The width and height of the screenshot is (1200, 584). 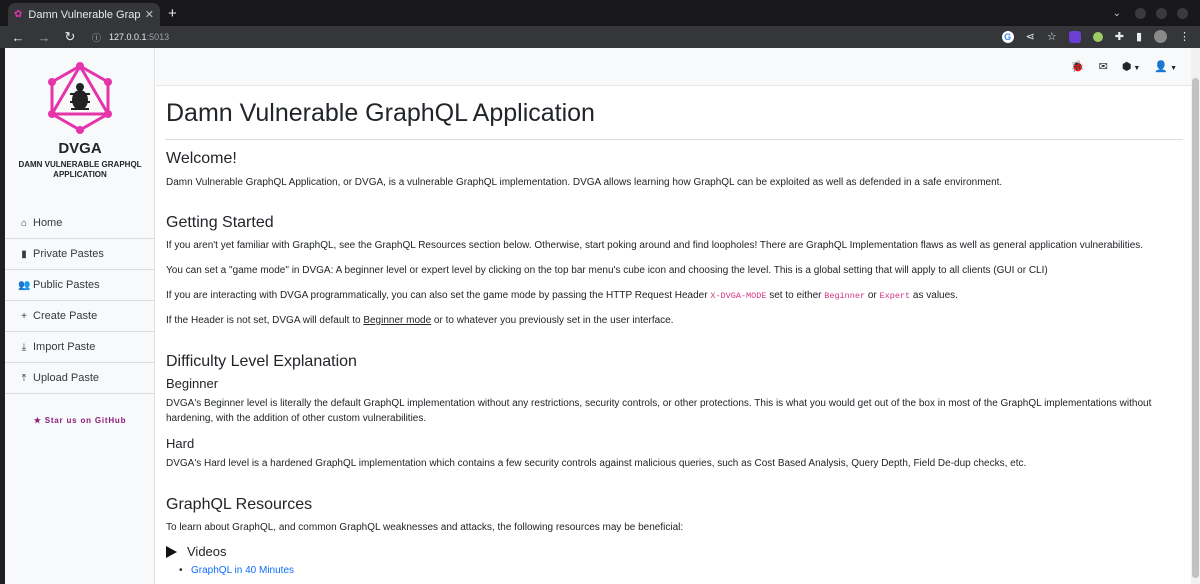 What do you see at coordinates (1182, 13) in the screenshot?
I see `close-window-button` at bounding box center [1182, 13].